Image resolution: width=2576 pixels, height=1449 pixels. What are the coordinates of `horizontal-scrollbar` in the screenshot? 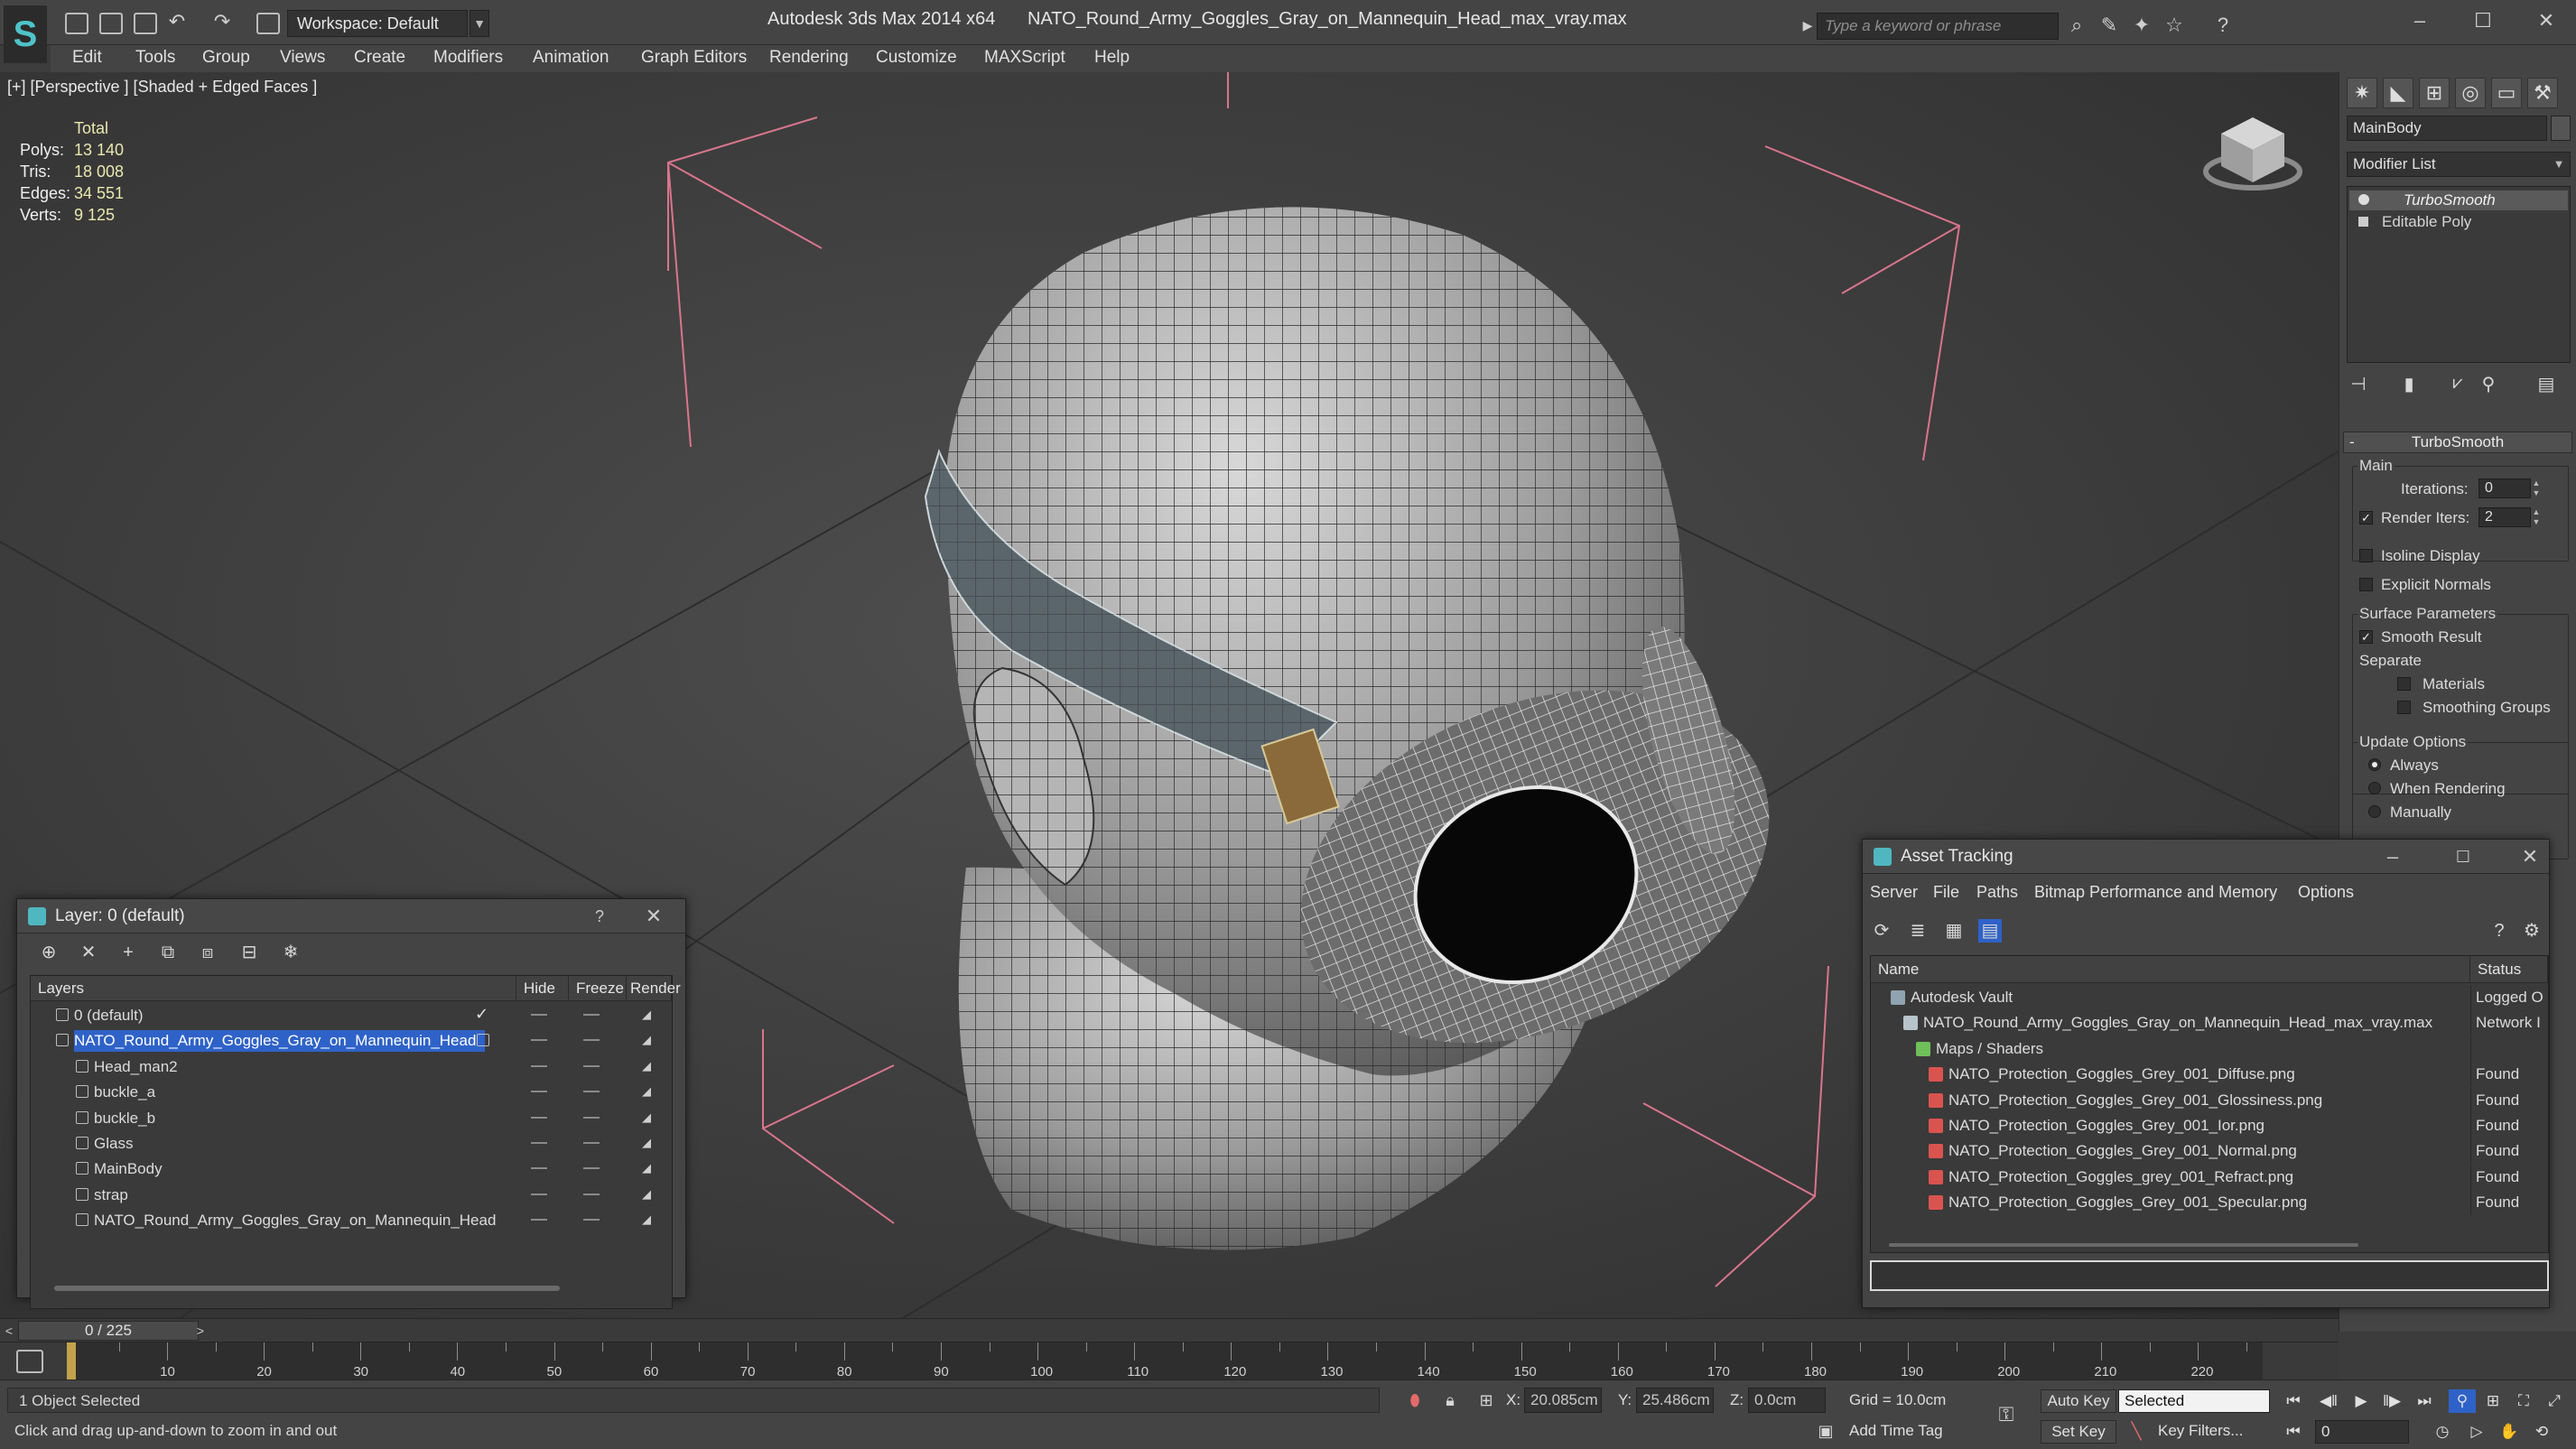 It's located at (307, 1288).